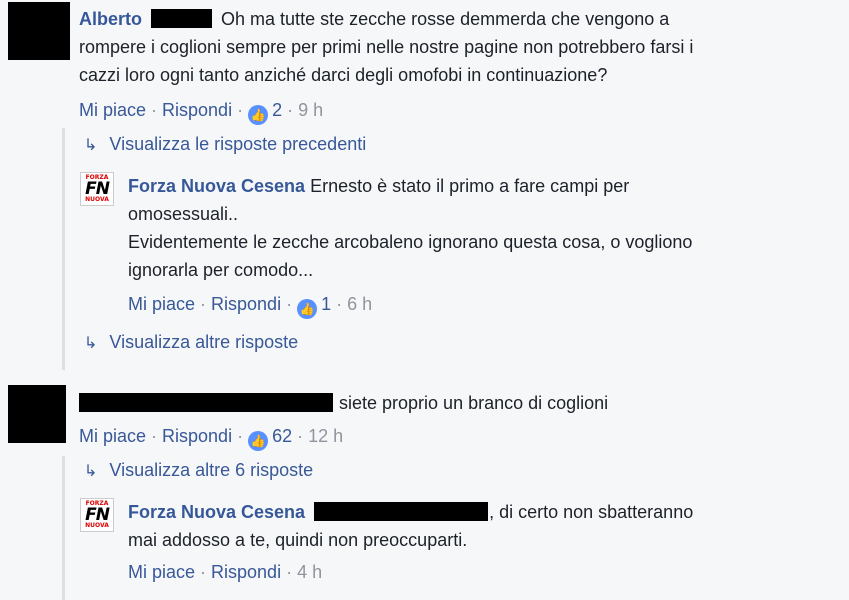  I want to click on like-count: 2, so click(277, 110).